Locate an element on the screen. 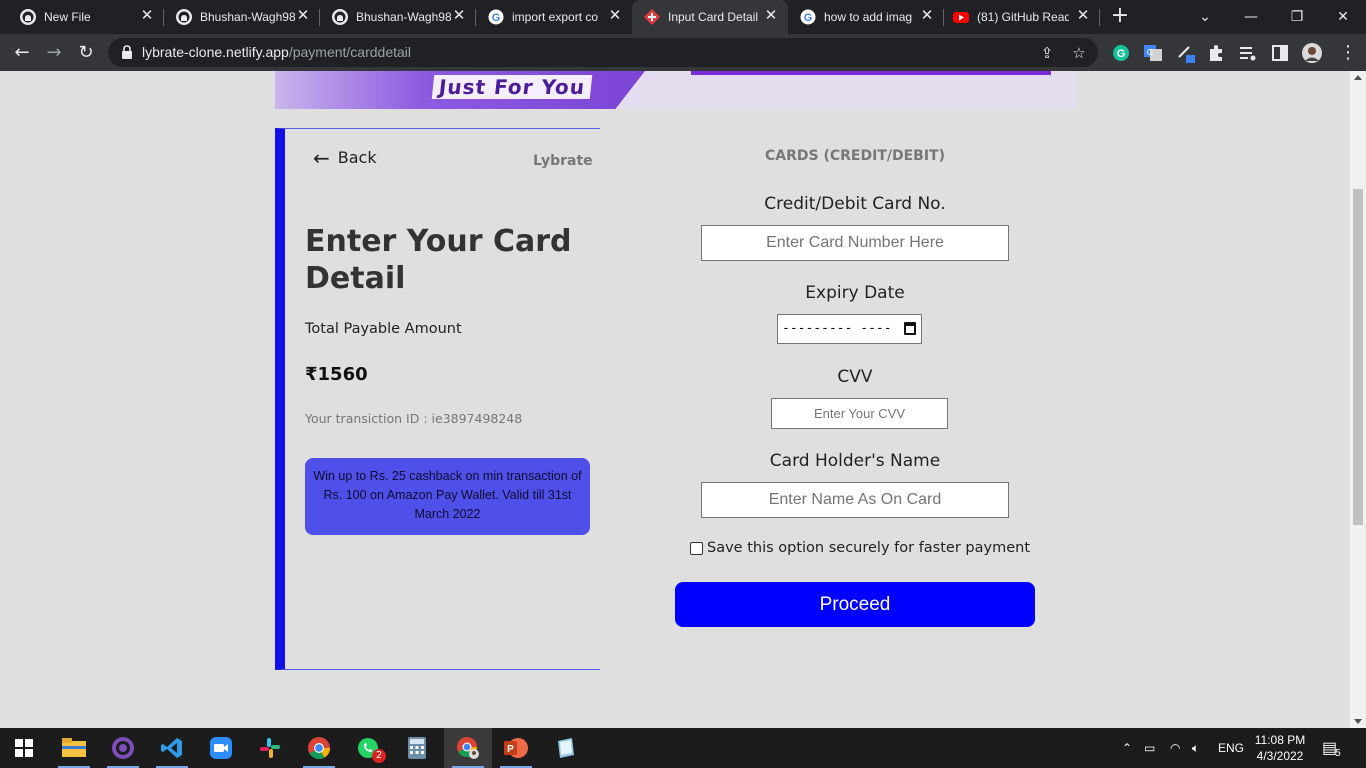 The image size is (1366, 768). file-explorer-button is located at coordinates (74, 748).